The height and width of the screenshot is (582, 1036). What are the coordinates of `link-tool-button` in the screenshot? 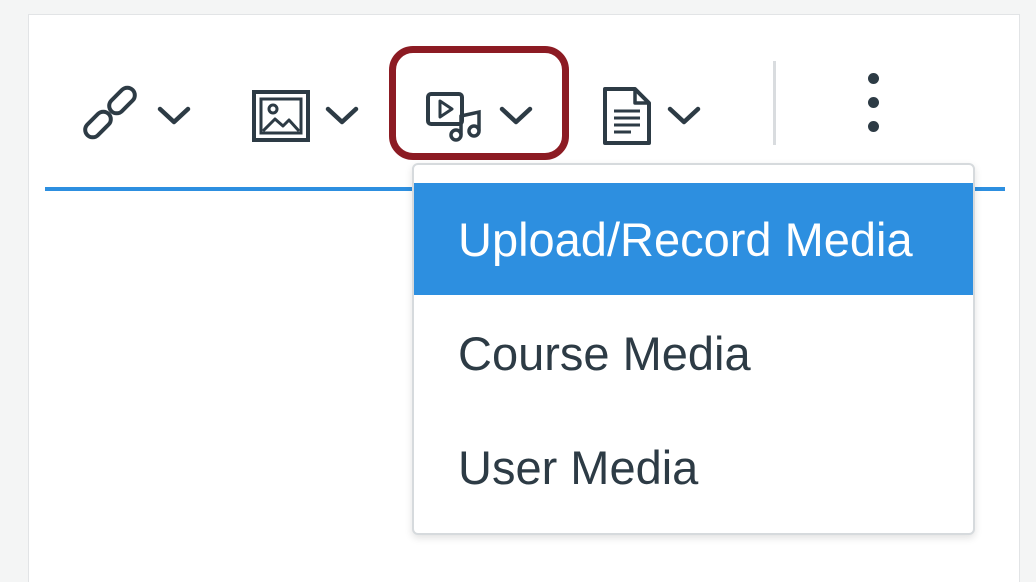 It's located at (134, 116).